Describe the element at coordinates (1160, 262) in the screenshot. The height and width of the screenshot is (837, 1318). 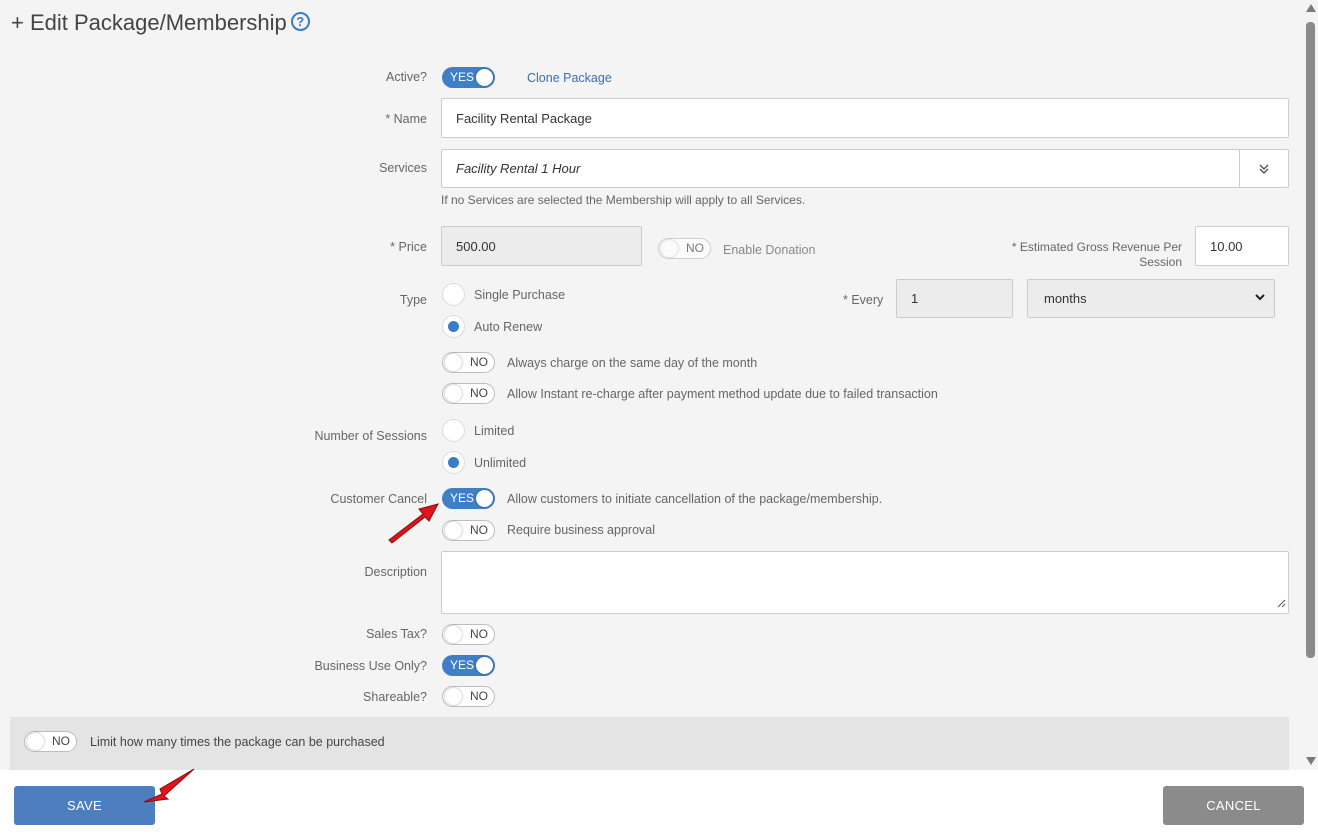
I see `gross-revenue-label-line2: Session` at that location.